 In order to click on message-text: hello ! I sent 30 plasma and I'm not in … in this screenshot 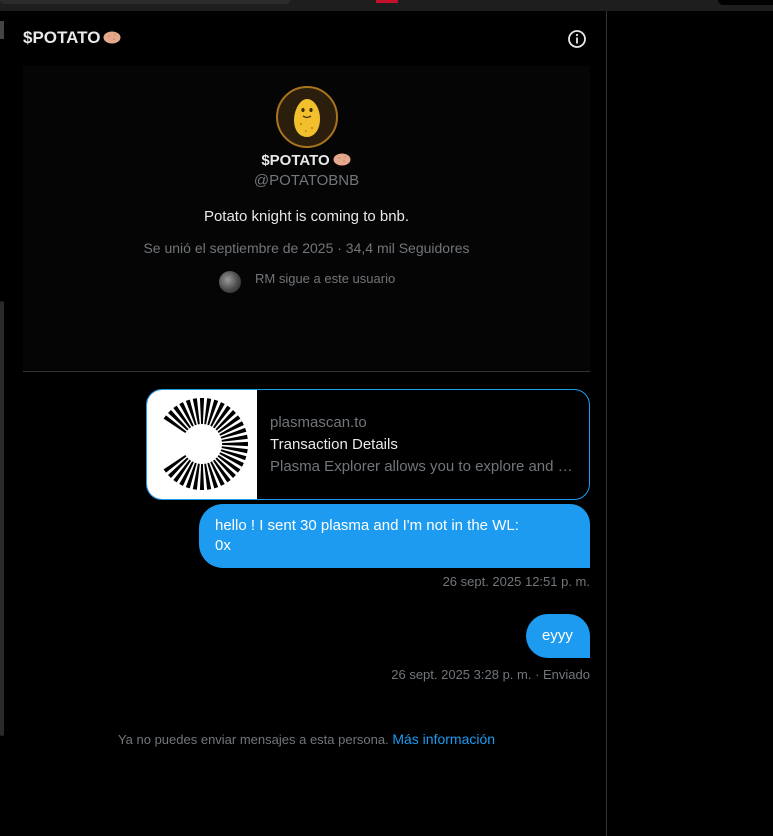, I will do `click(397, 536)`.